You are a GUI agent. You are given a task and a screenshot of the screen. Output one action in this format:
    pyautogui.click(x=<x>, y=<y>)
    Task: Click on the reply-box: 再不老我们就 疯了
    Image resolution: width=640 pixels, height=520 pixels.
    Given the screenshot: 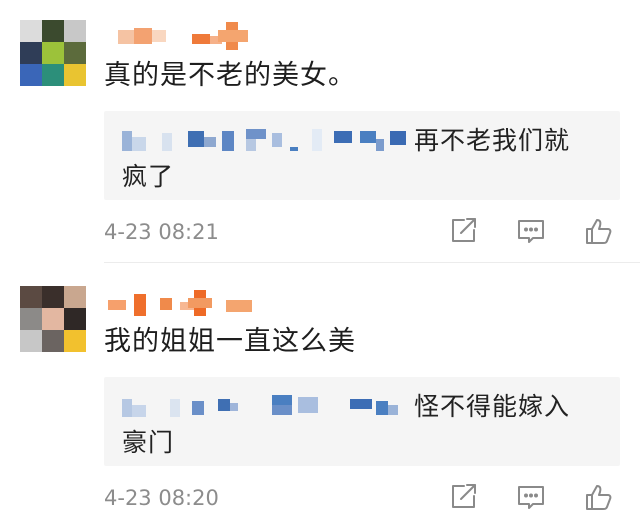 What is the action you would take?
    pyautogui.click(x=362, y=155)
    